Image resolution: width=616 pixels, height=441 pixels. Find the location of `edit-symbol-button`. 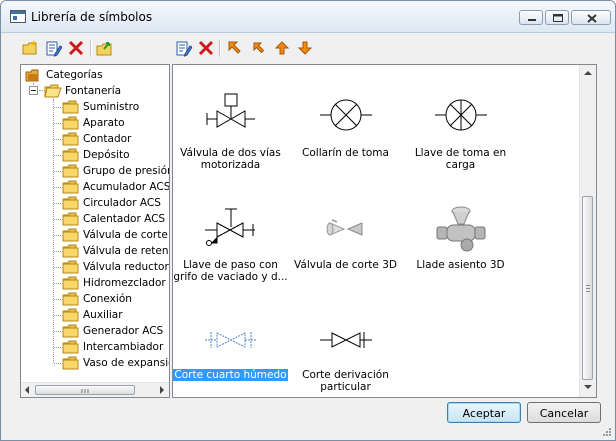

edit-symbol-button is located at coordinates (183, 48).